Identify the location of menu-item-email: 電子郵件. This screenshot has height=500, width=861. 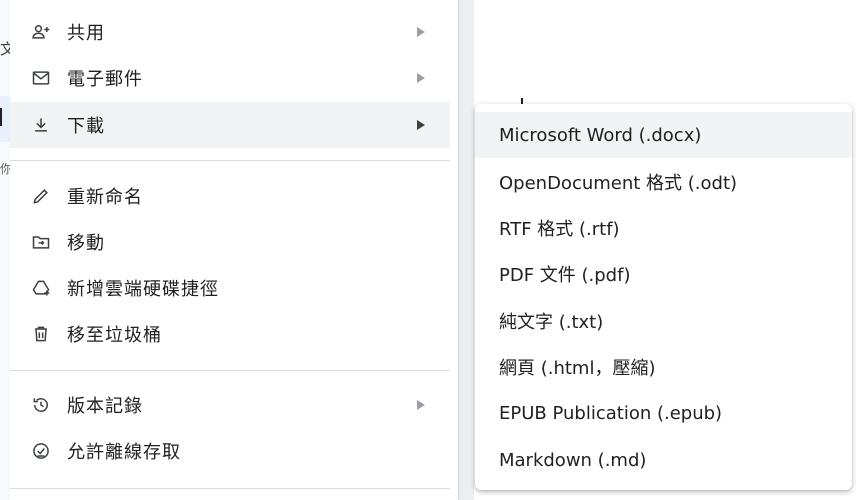
(230, 78).